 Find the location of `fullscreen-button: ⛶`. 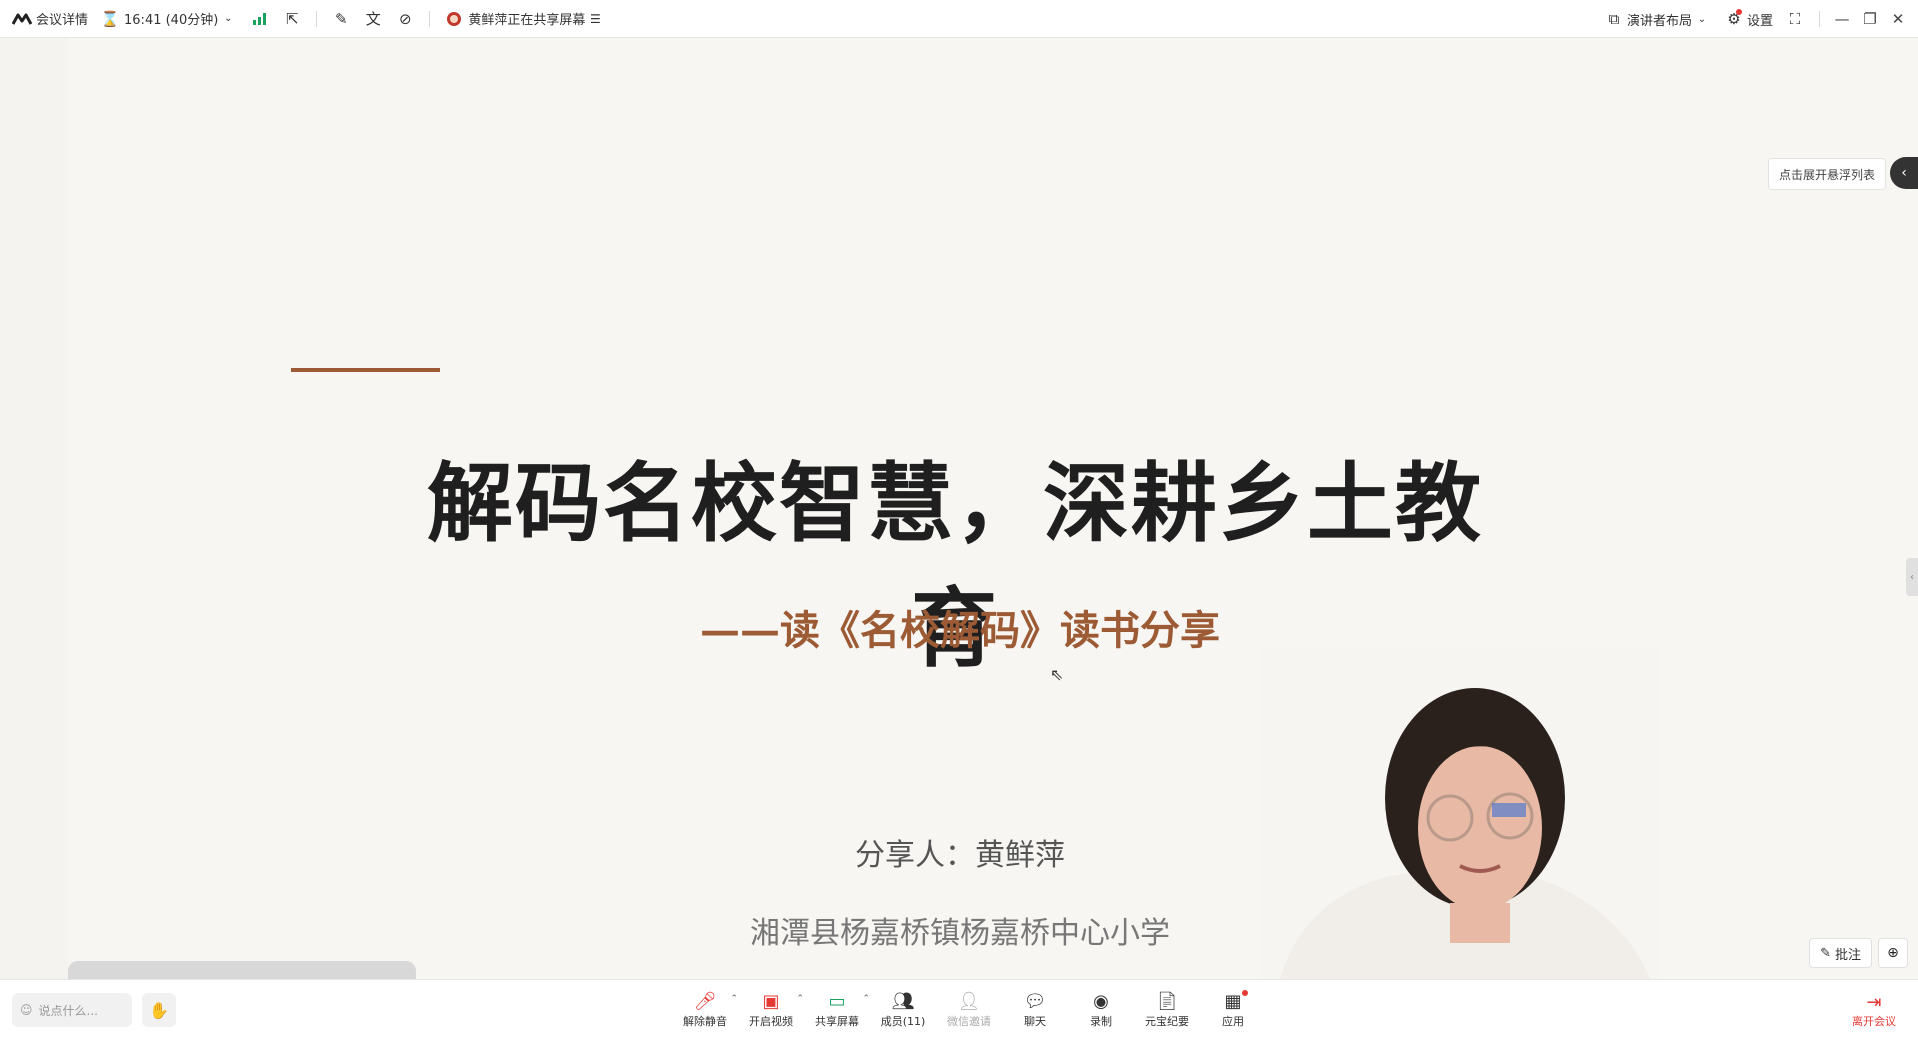

fullscreen-button: ⛶ is located at coordinates (1795, 19).